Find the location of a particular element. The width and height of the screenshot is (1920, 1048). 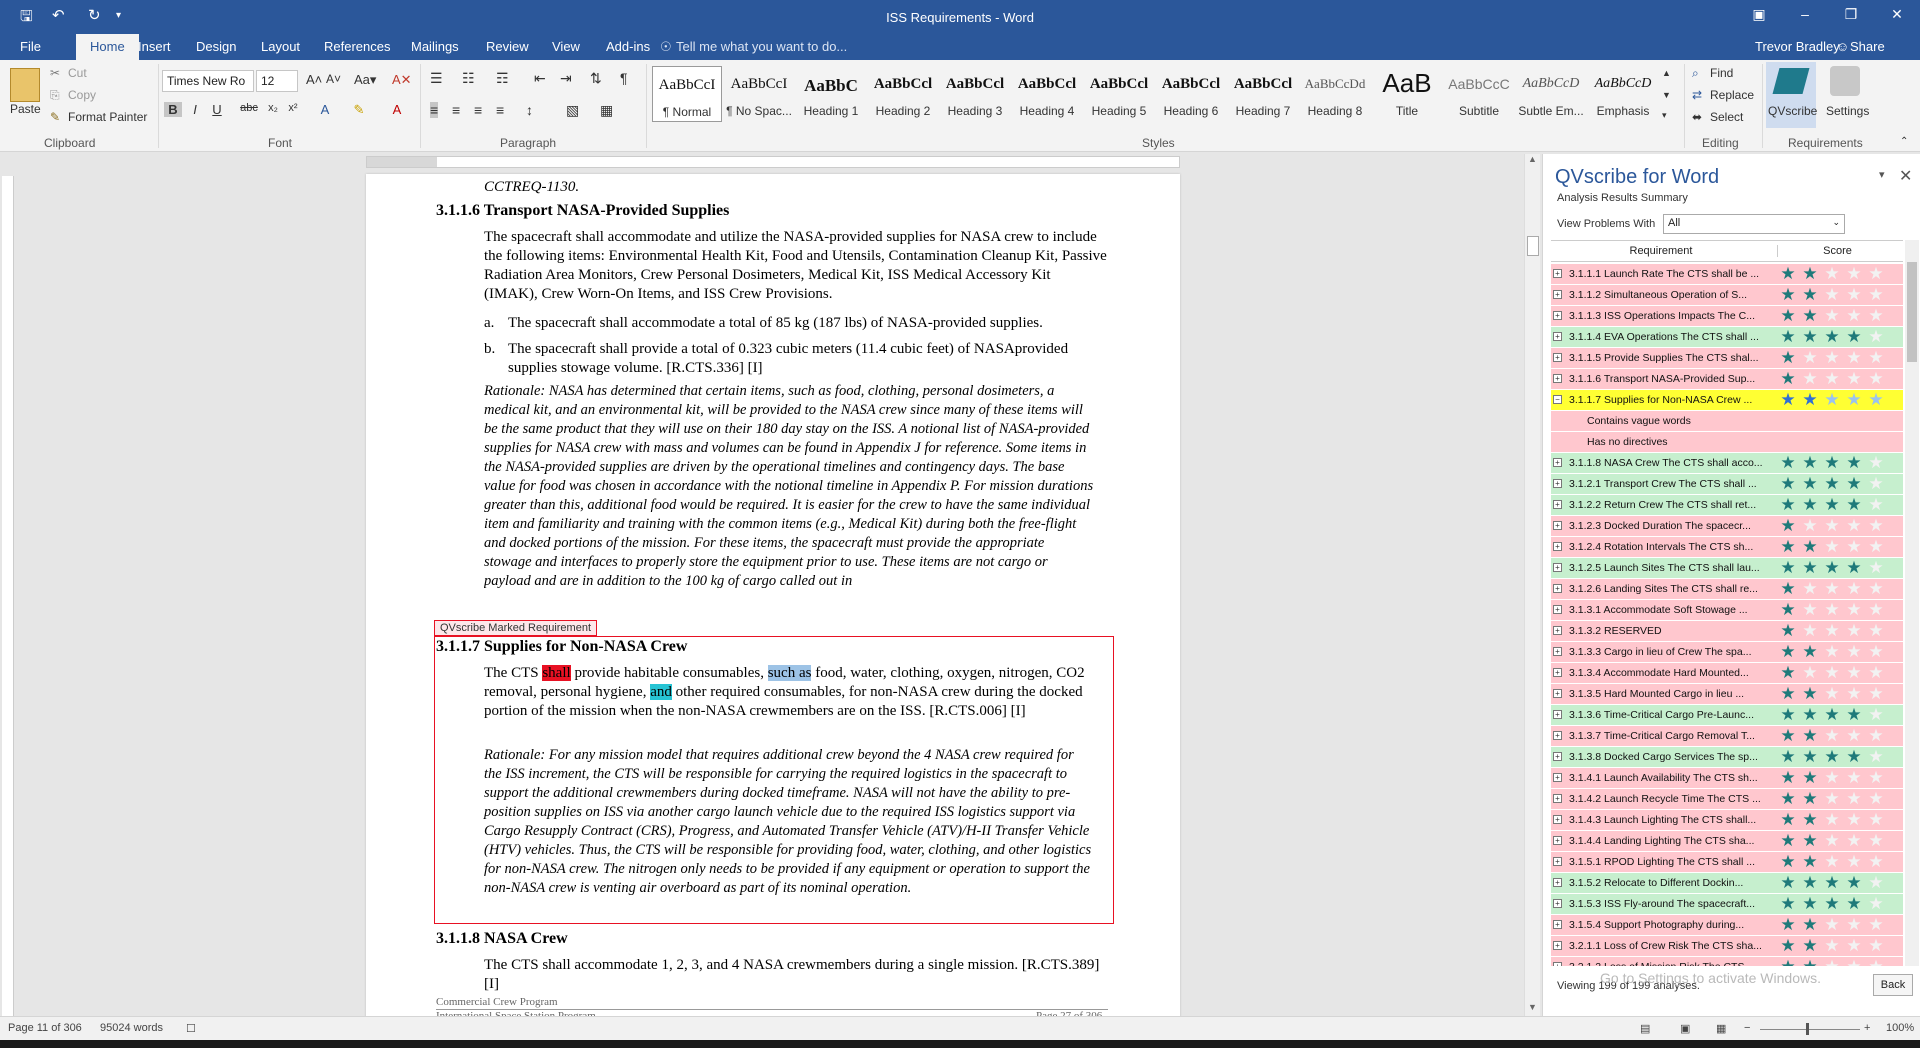

styles-scroll-down-icon: ▼ is located at coordinates (1666, 95).